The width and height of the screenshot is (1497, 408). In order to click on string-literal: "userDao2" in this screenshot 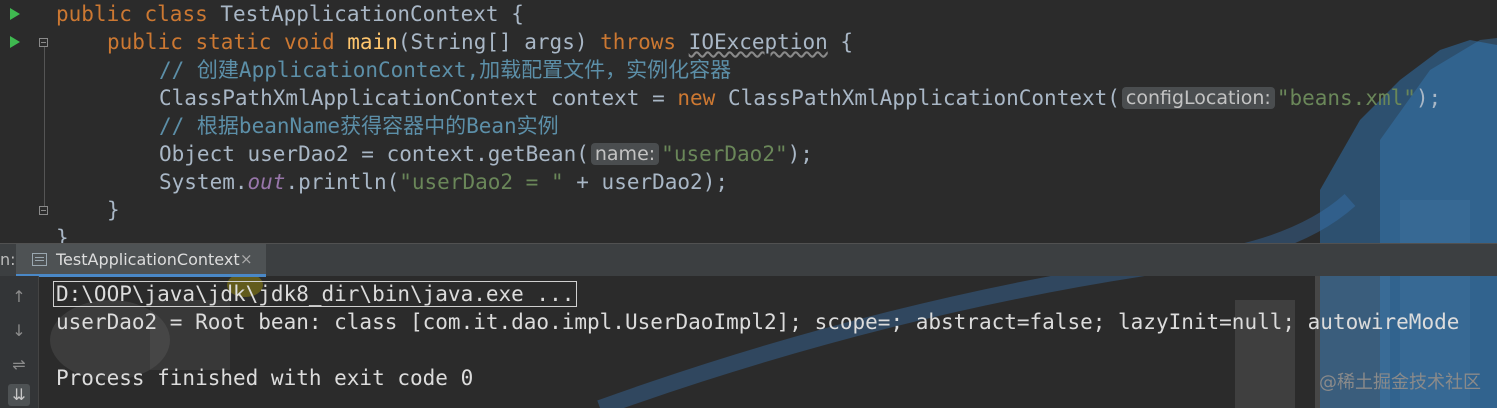, I will do `click(724, 154)`.